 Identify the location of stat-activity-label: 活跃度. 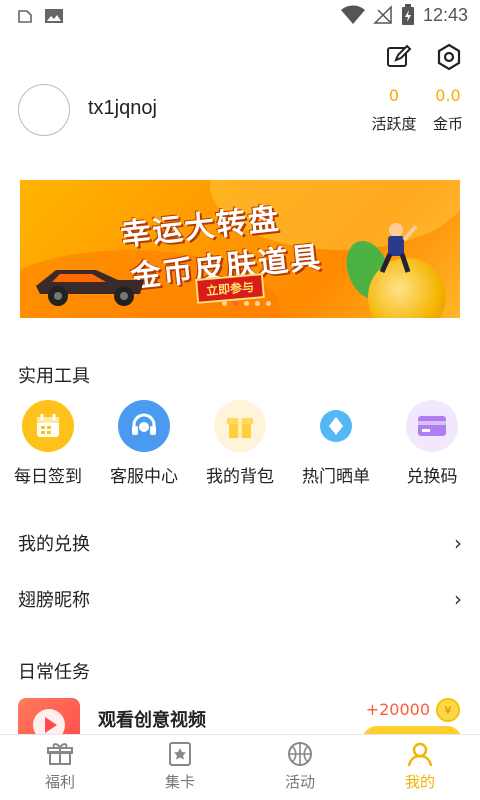
(394, 124).